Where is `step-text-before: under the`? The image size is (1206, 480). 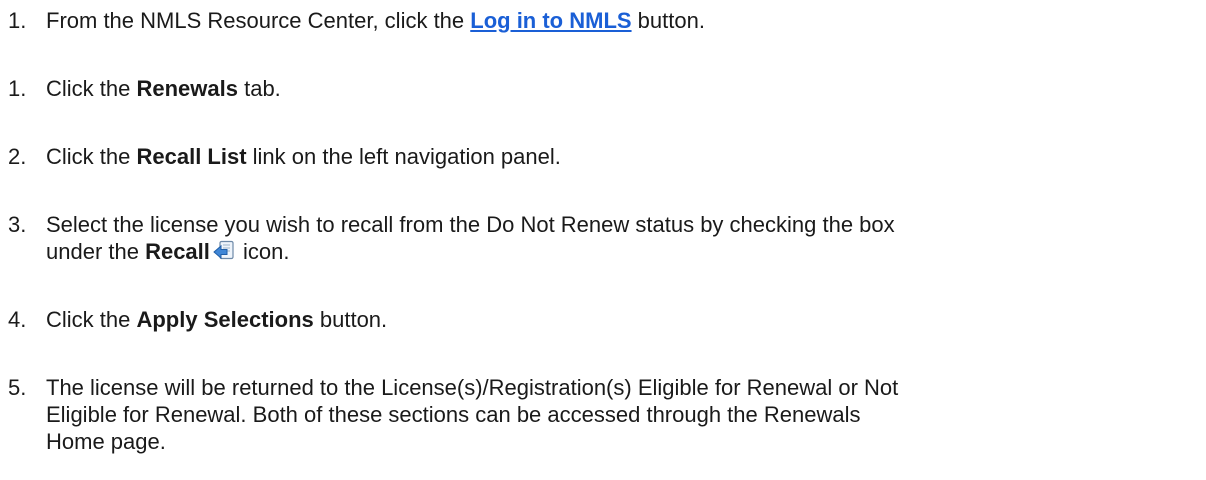
step-text-before: under the is located at coordinates (96, 251).